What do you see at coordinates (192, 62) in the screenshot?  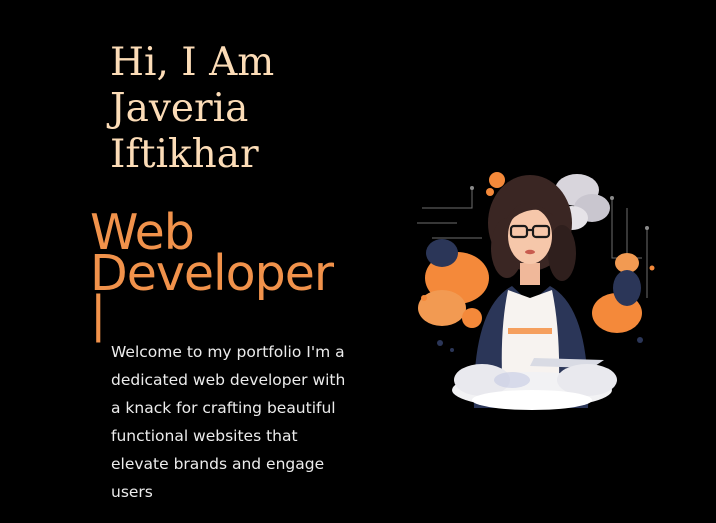 I see `greeting-line: Hi, I Am` at bounding box center [192, 62].